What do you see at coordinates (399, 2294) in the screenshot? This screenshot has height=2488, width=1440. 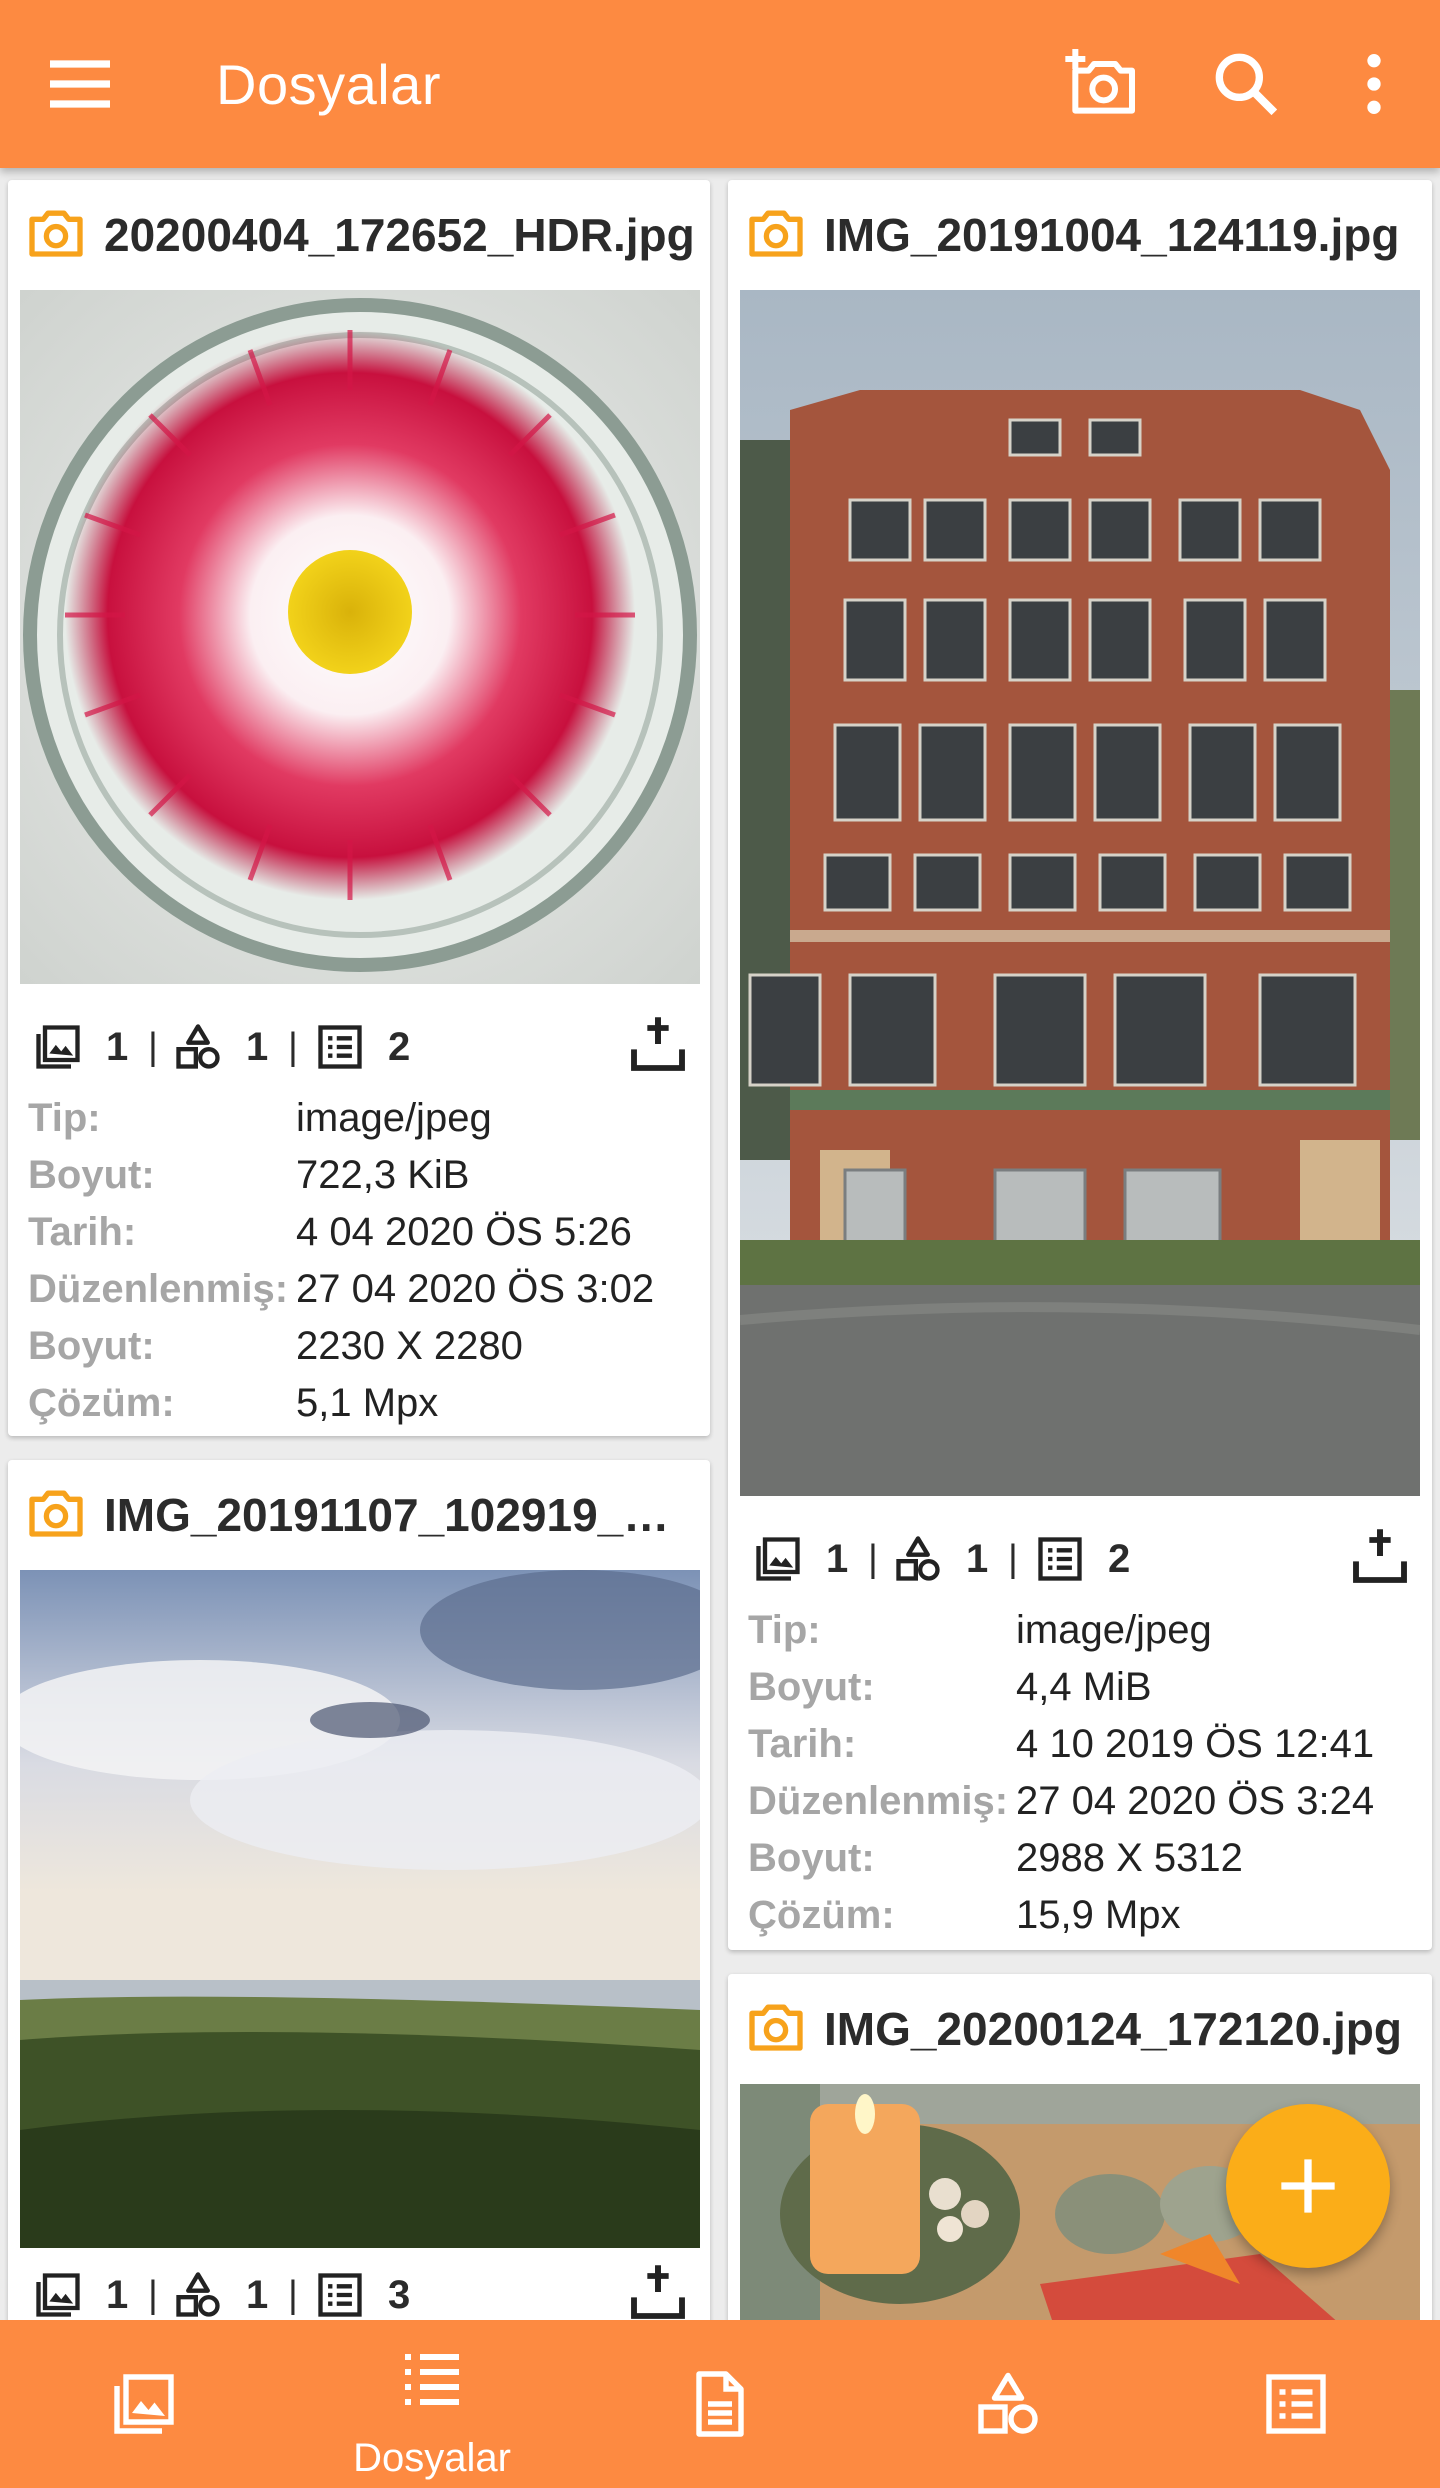 I see `list-count: 3` at bounding box center [399, 2294].